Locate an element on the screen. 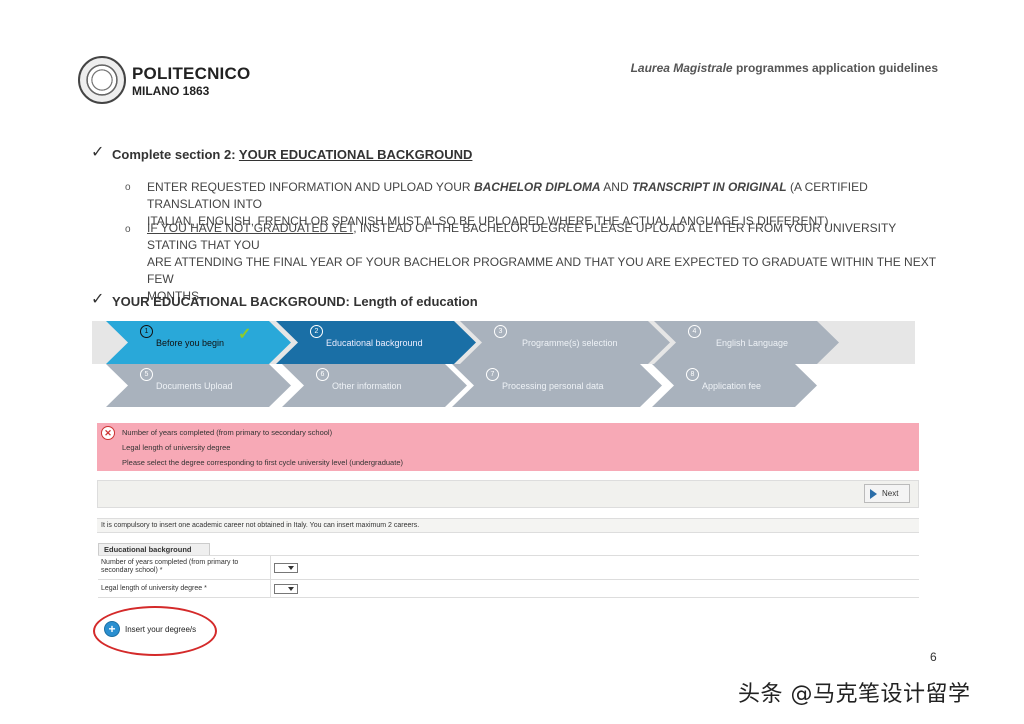  form-toolbar is located at coordinates (508, 494).